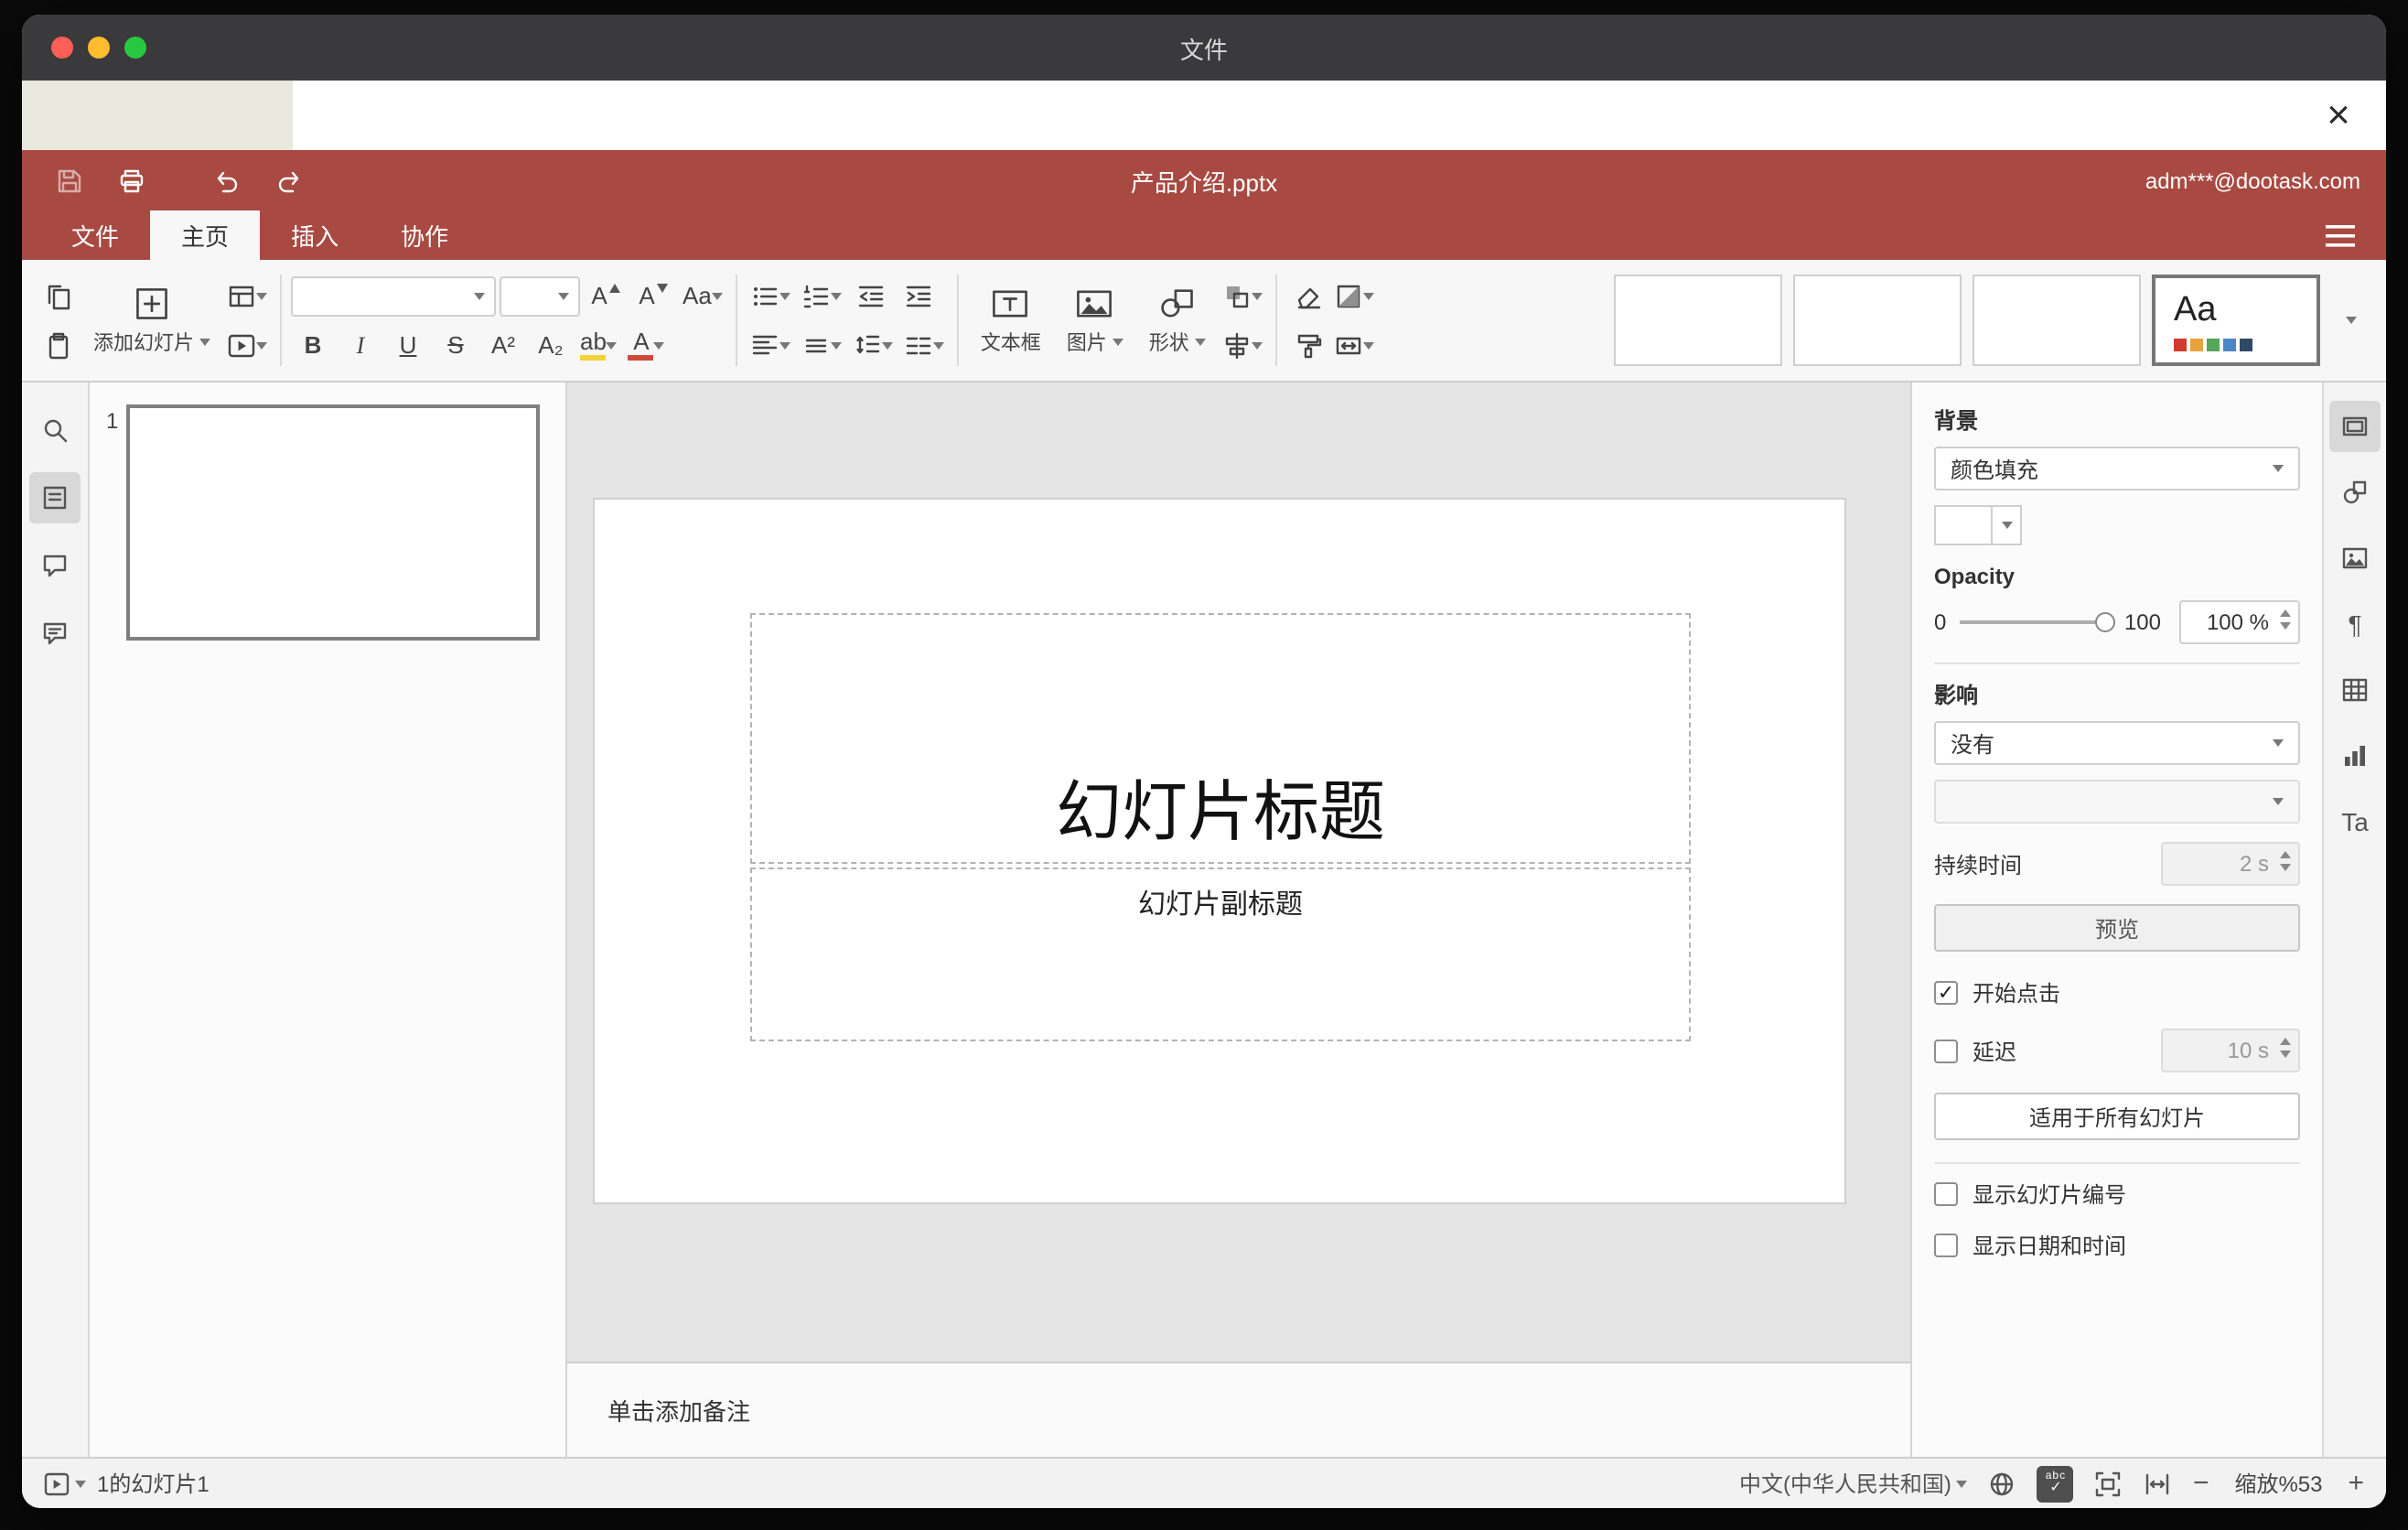 Image resolution: width=2408 pixels, height=1530 pixels. What do you see at coordinates (1238, 1409) in the screenshot?
I see `notes-area: 单击添加备注` at bounding box center [1238, 1409].